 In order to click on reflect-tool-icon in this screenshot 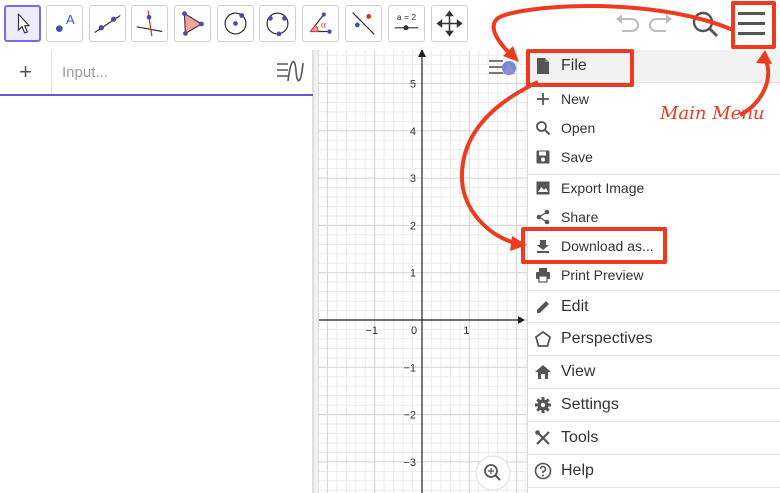, I will do `click(363, 23)`.